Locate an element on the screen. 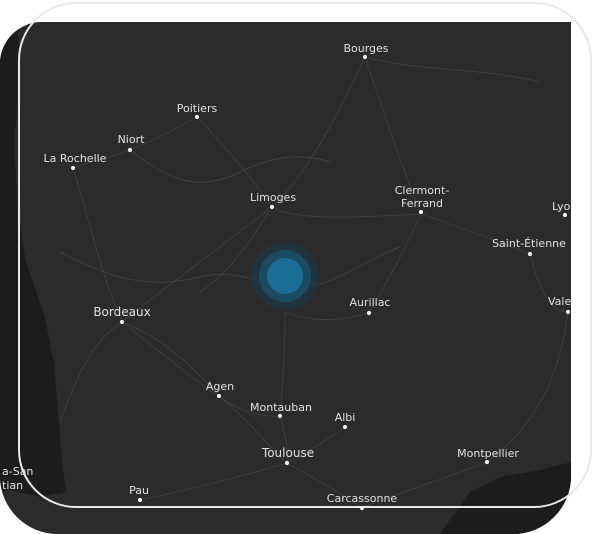 The image size is (594, 534). city-dot-clermont-ferrand is located at coordinates (421, 212).